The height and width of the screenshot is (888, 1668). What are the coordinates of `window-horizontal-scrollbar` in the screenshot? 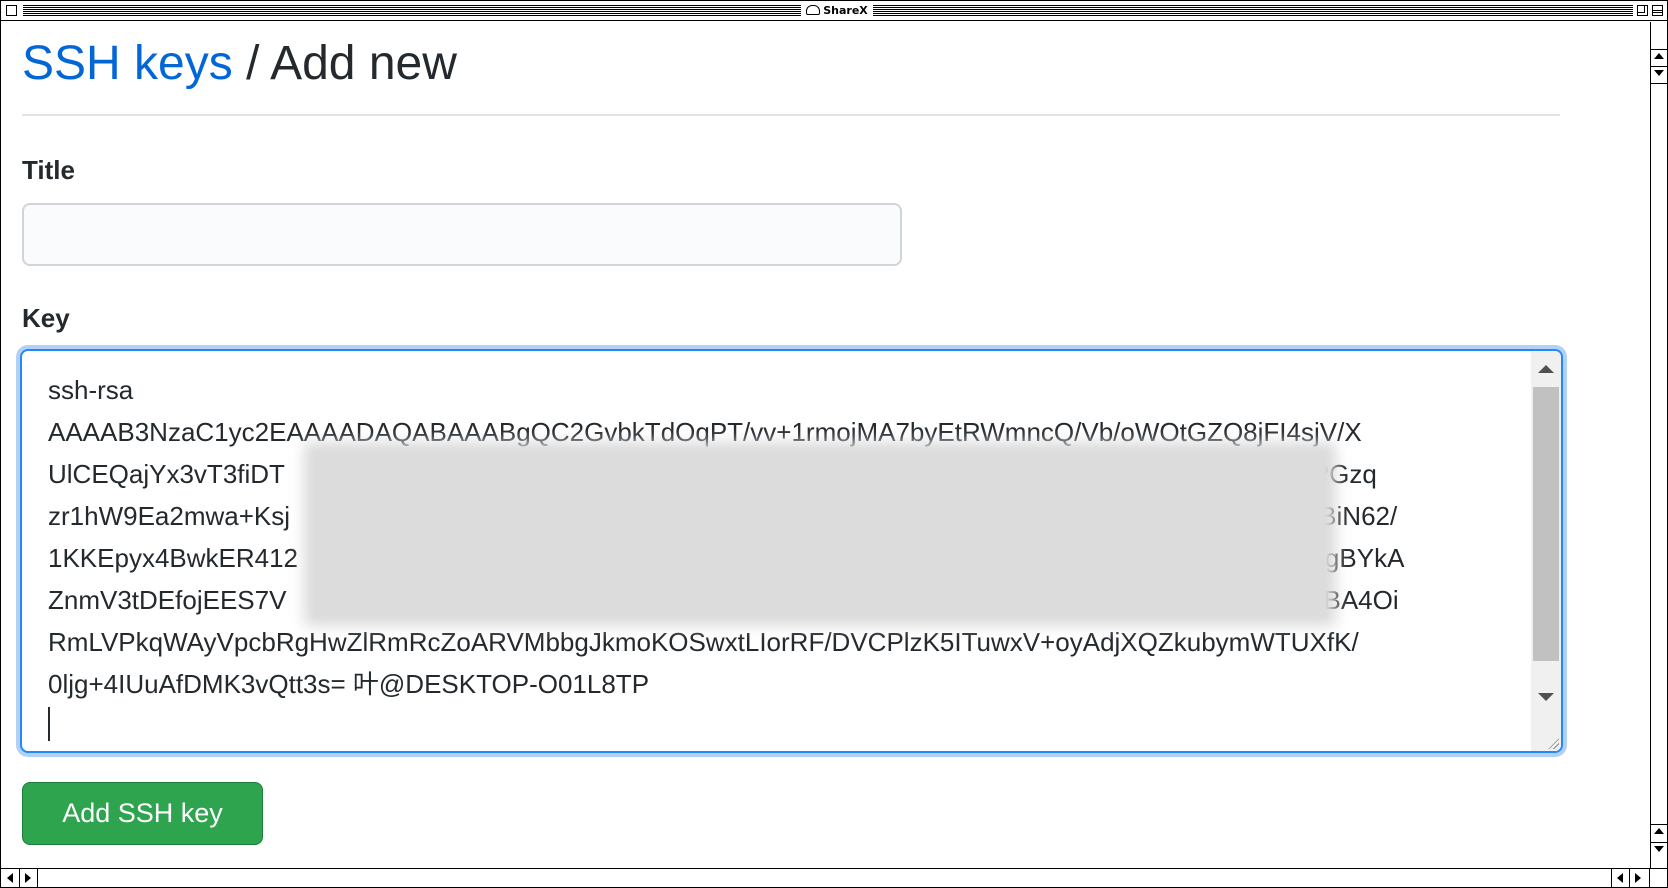 It's located at (834, 877).